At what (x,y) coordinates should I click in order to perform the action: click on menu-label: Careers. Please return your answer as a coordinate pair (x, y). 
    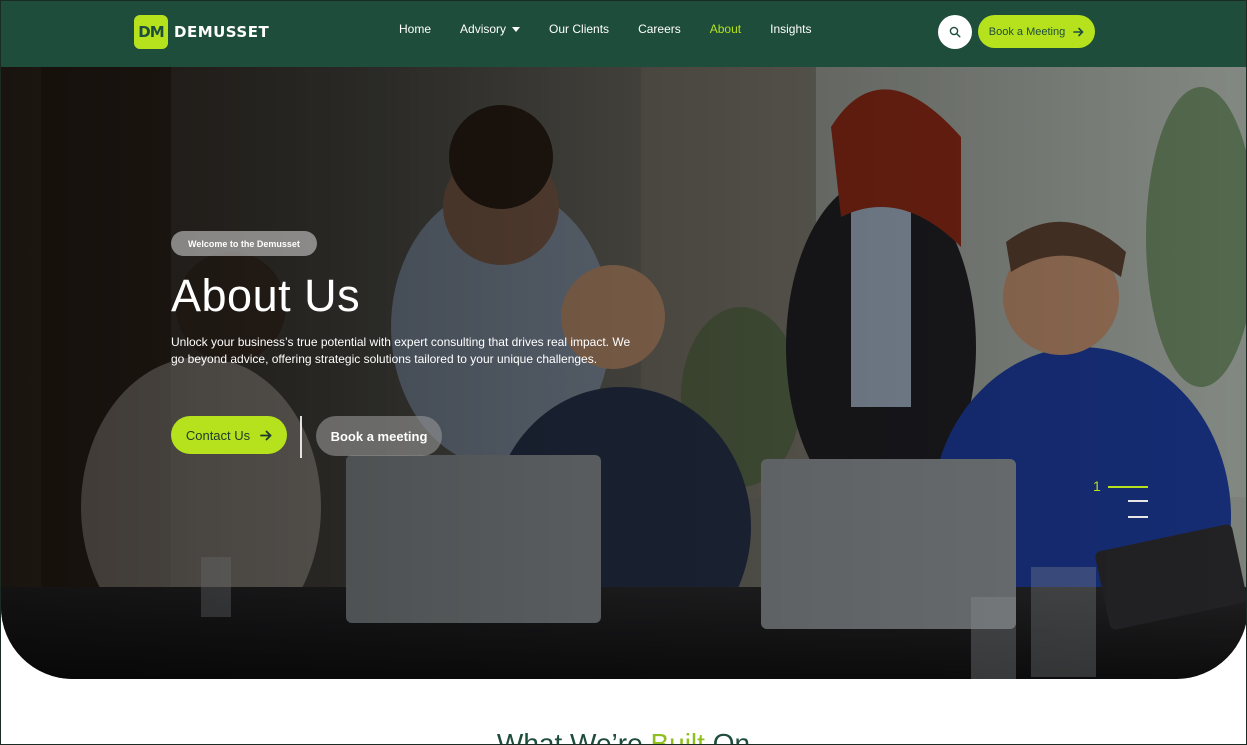
    Looking at the image, I should click on (659, 29).